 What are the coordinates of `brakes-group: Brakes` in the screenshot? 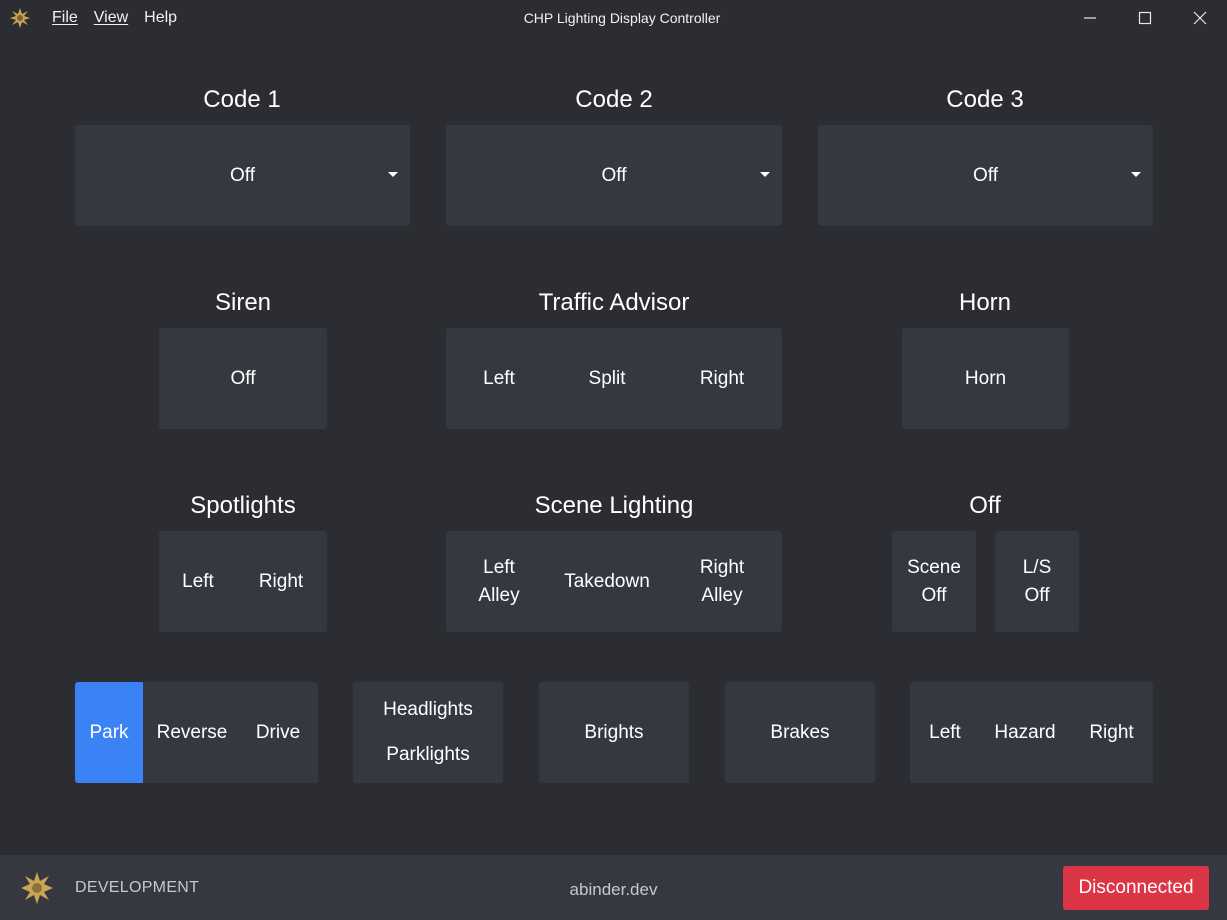 It's located at (800, 732).